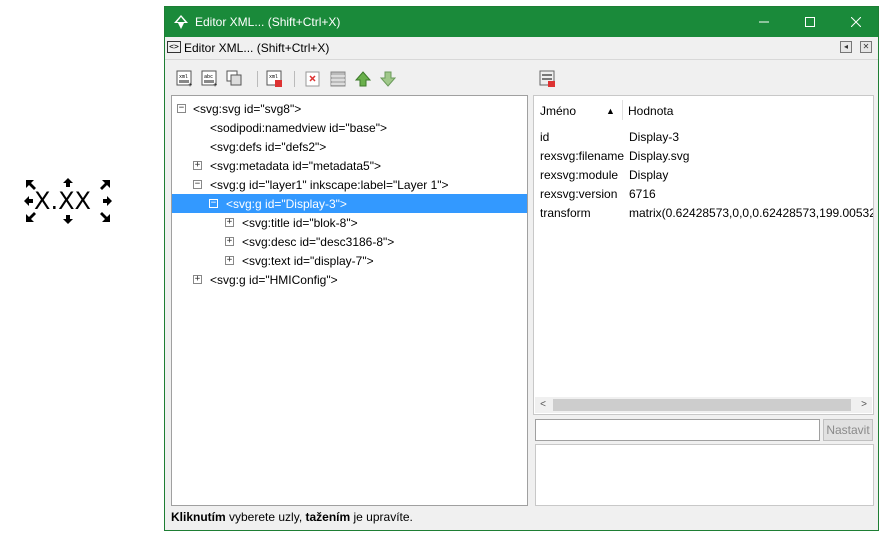 The image size is (888, 539). What do you see at coordinates (349, 108) in the screenshot?
I see `tree-node: − <svg:svg id="svg8">` at bounding box center [349, 108].